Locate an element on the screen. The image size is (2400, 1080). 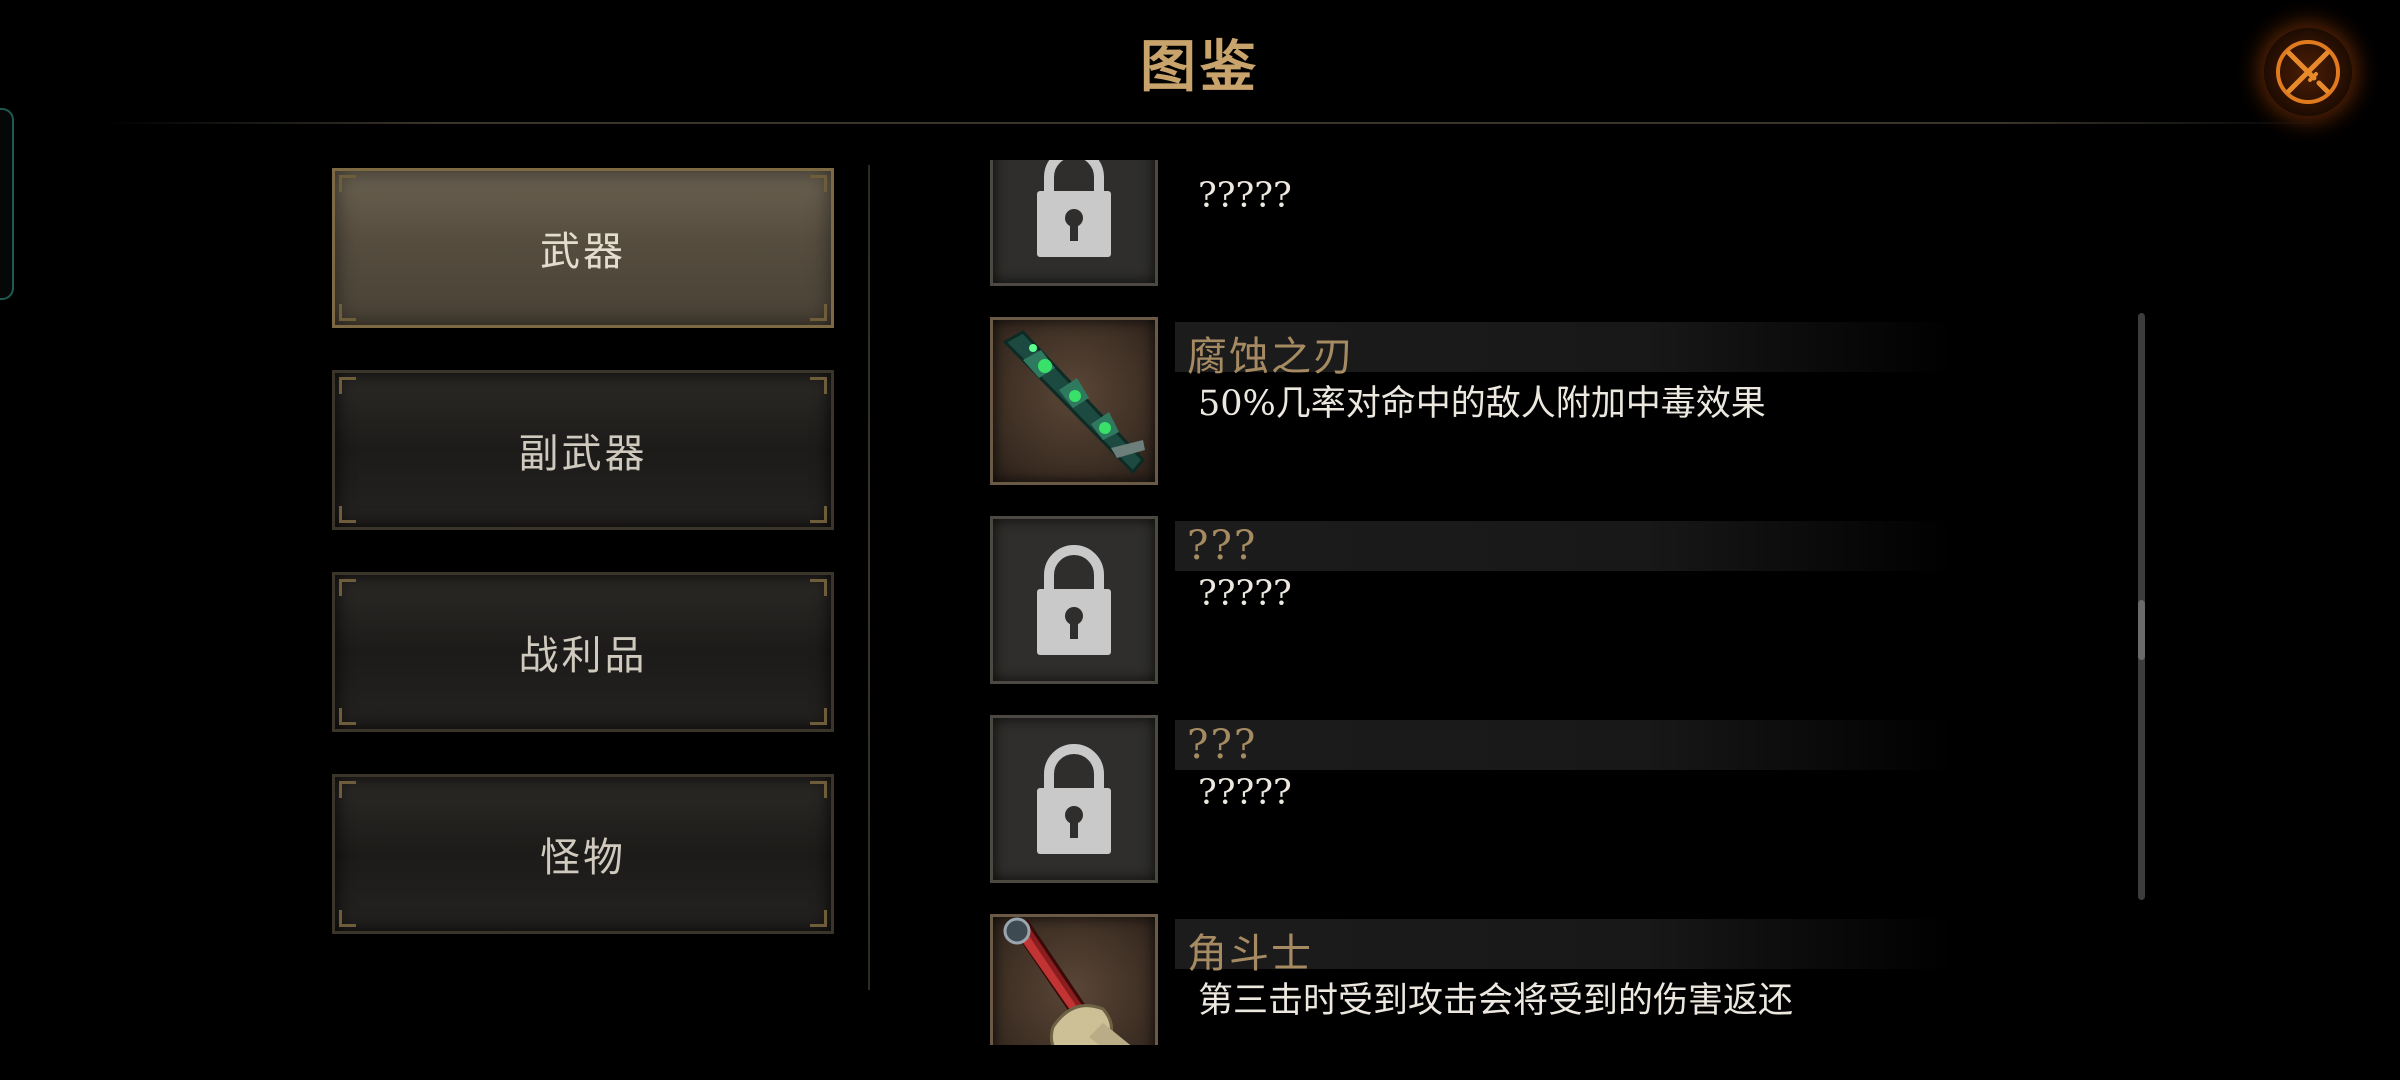
close-button is located at coordinates (2308, 72).